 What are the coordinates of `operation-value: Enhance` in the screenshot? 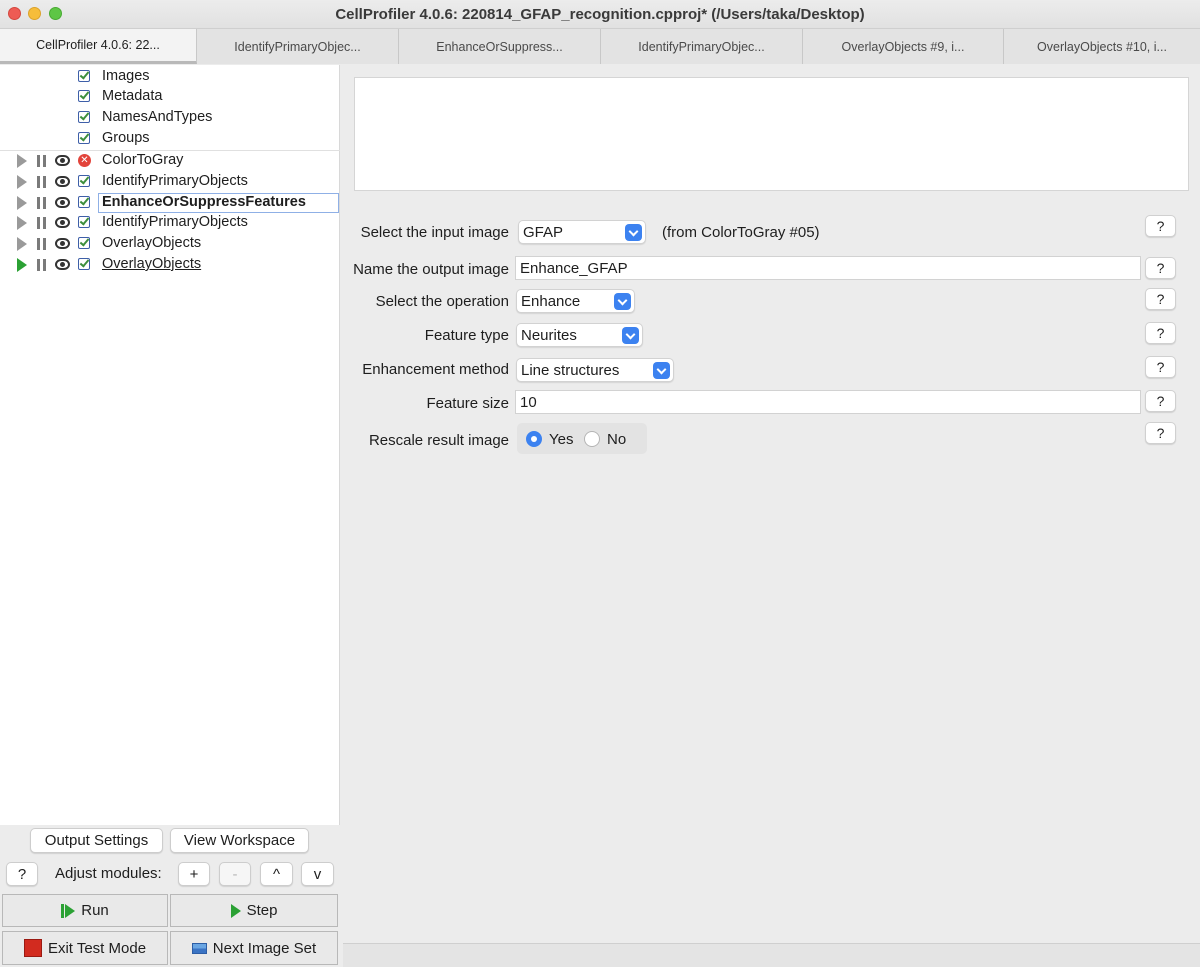 It's located at (551, 301).